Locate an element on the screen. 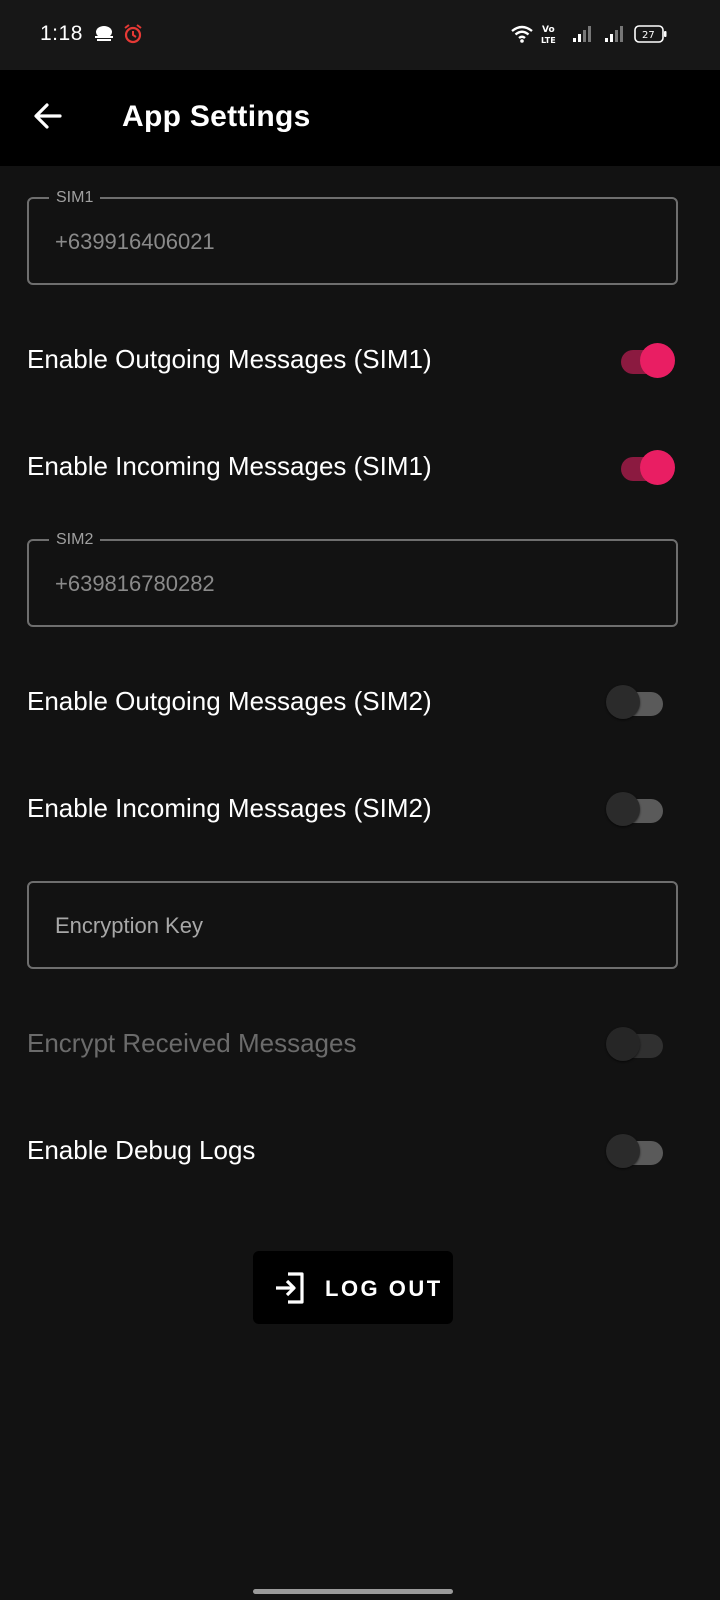 The image size is (720, 1600). battery-level: 27 is located at coordinates (648, 35).